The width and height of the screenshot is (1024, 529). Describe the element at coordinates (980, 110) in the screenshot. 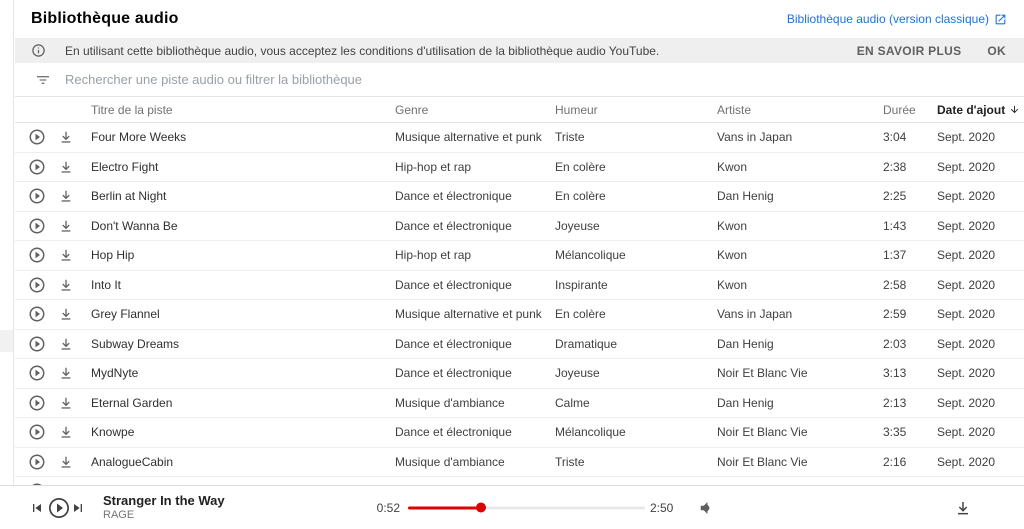

I see `column-header-date-added: Date d'ajout` at that location.